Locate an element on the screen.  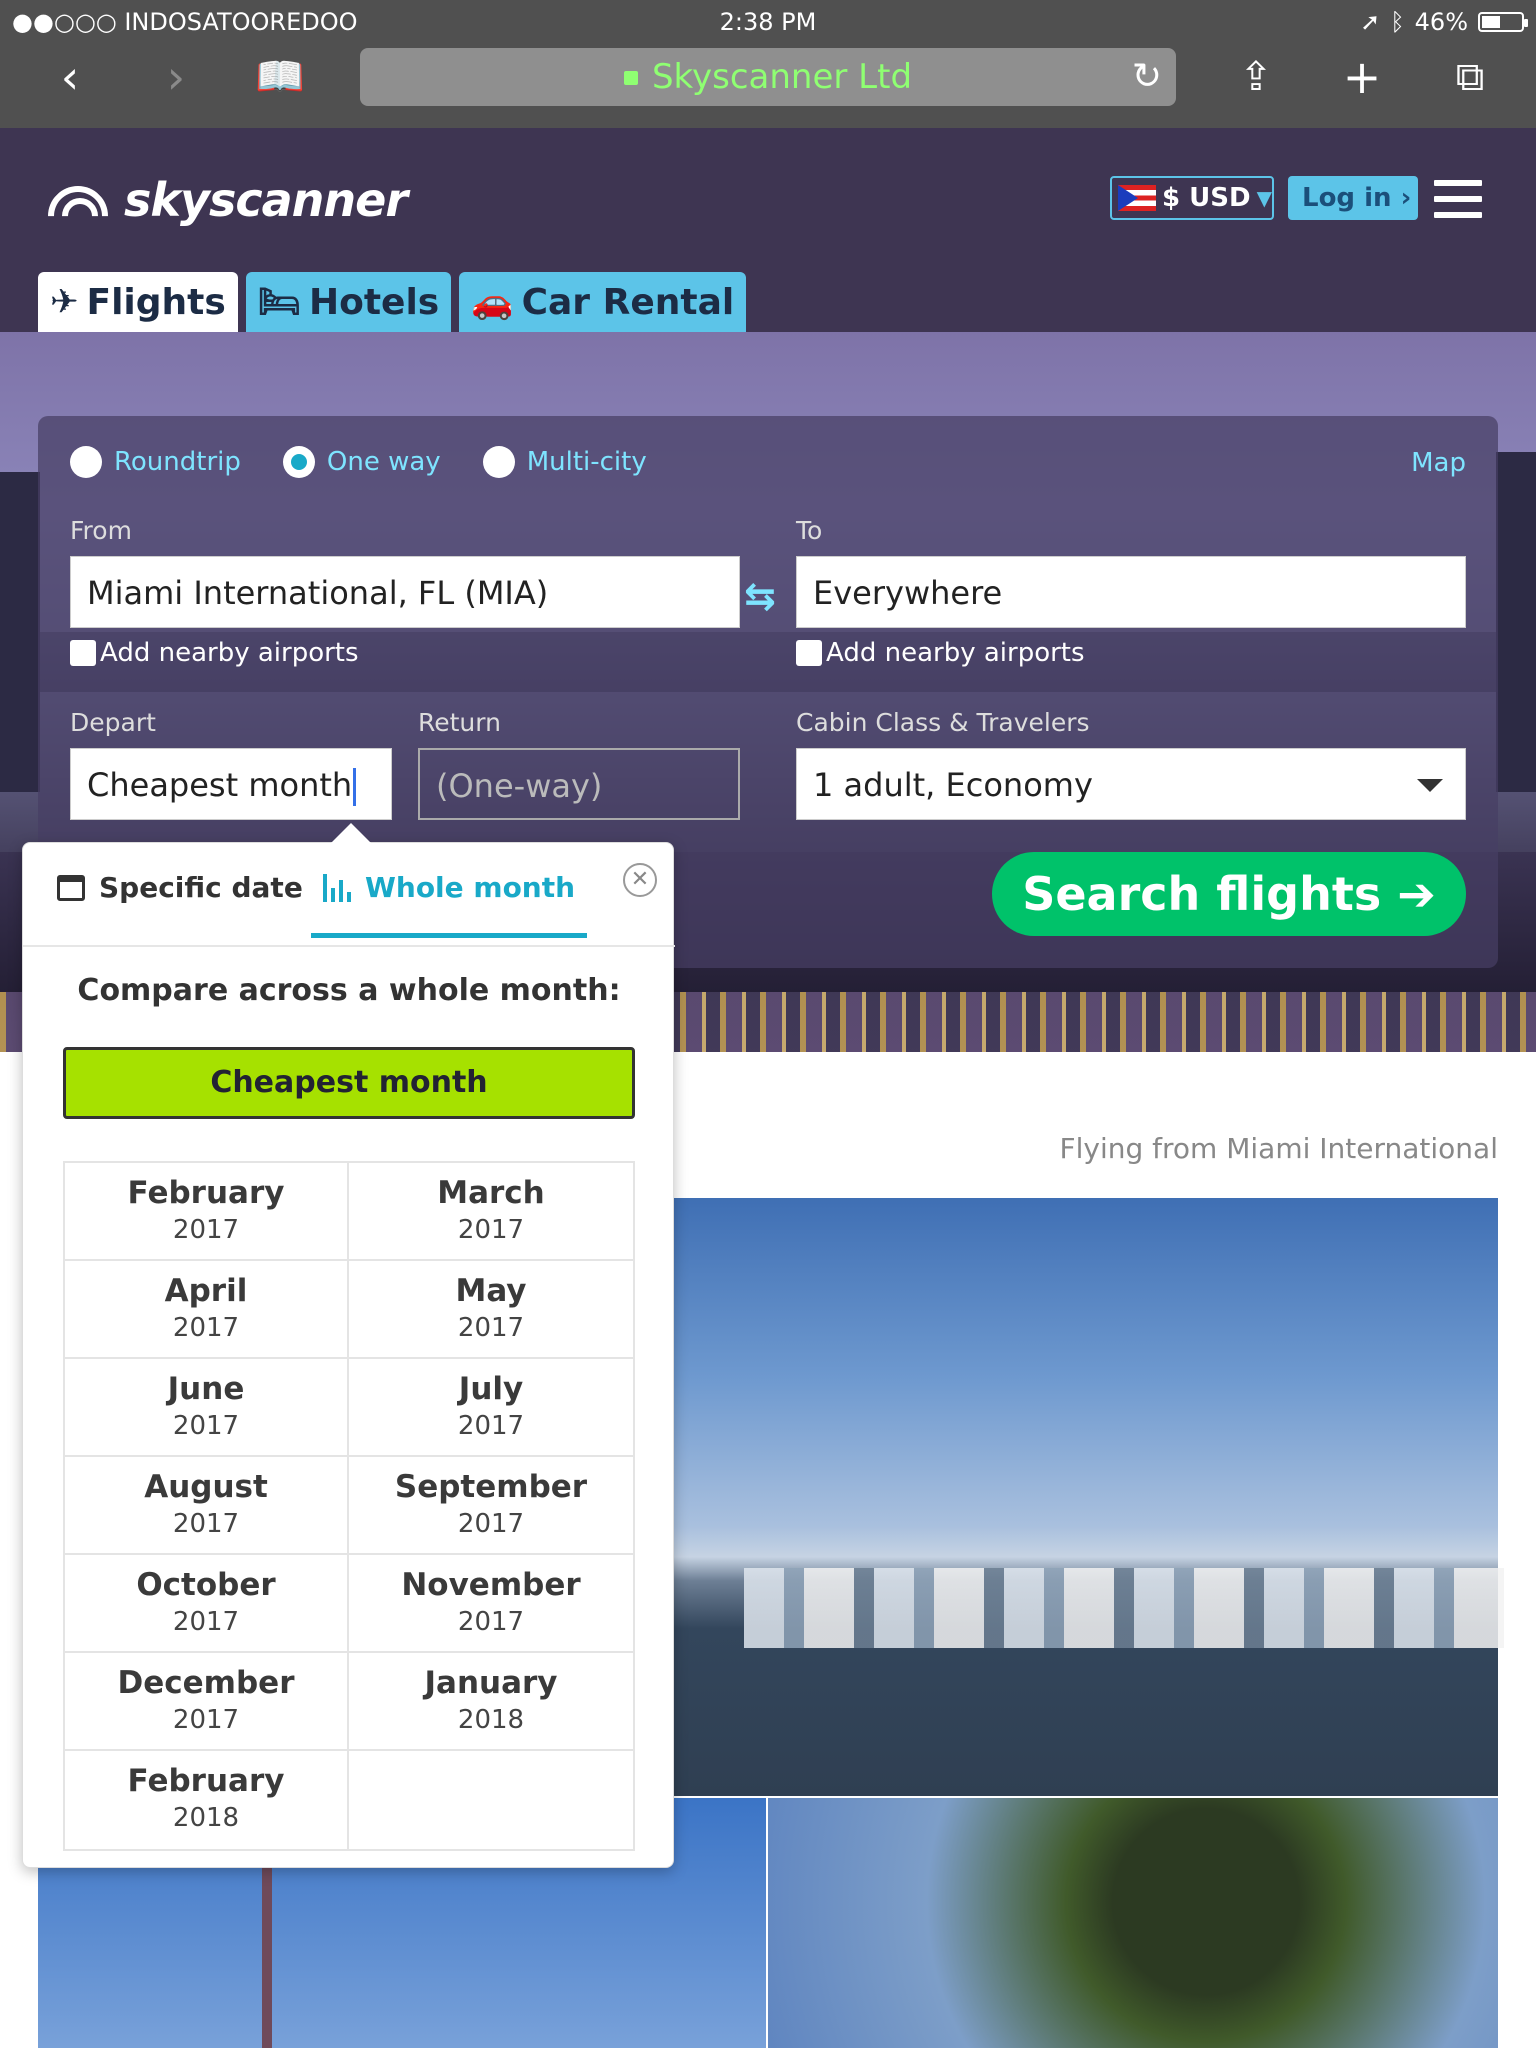
return-input: (One-way) is located at coordinates (579, 784).